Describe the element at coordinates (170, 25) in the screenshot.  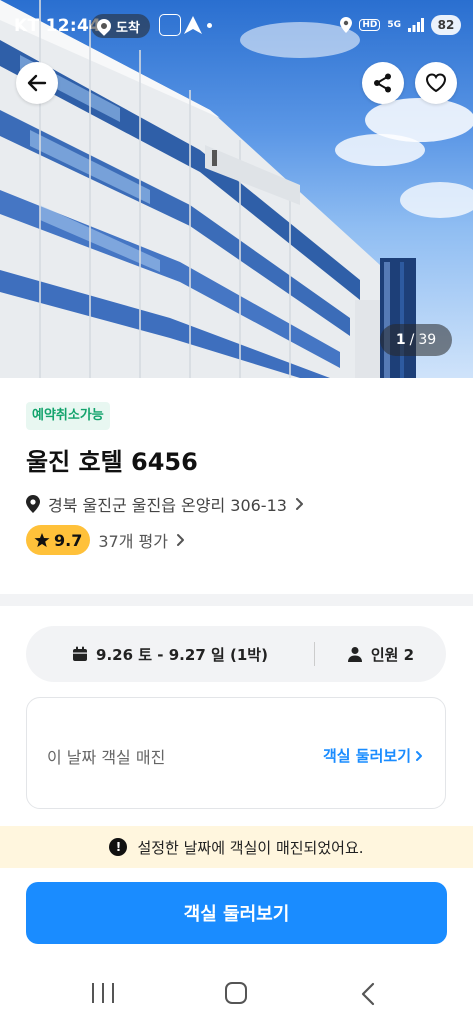
I see `app-notification-icon` at that location.